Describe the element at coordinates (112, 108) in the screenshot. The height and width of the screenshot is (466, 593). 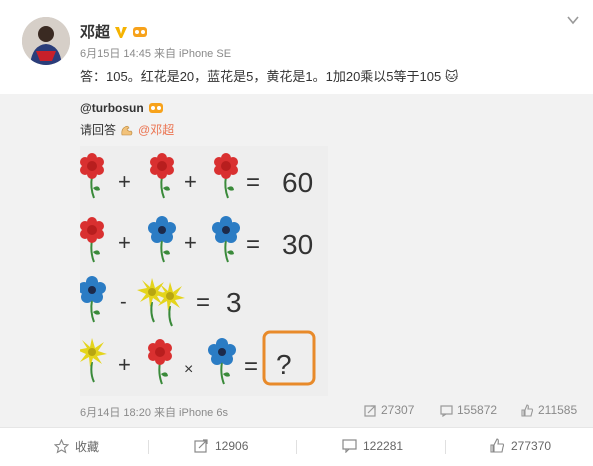
I see `repost-author-handle: @turbosun` at that location.